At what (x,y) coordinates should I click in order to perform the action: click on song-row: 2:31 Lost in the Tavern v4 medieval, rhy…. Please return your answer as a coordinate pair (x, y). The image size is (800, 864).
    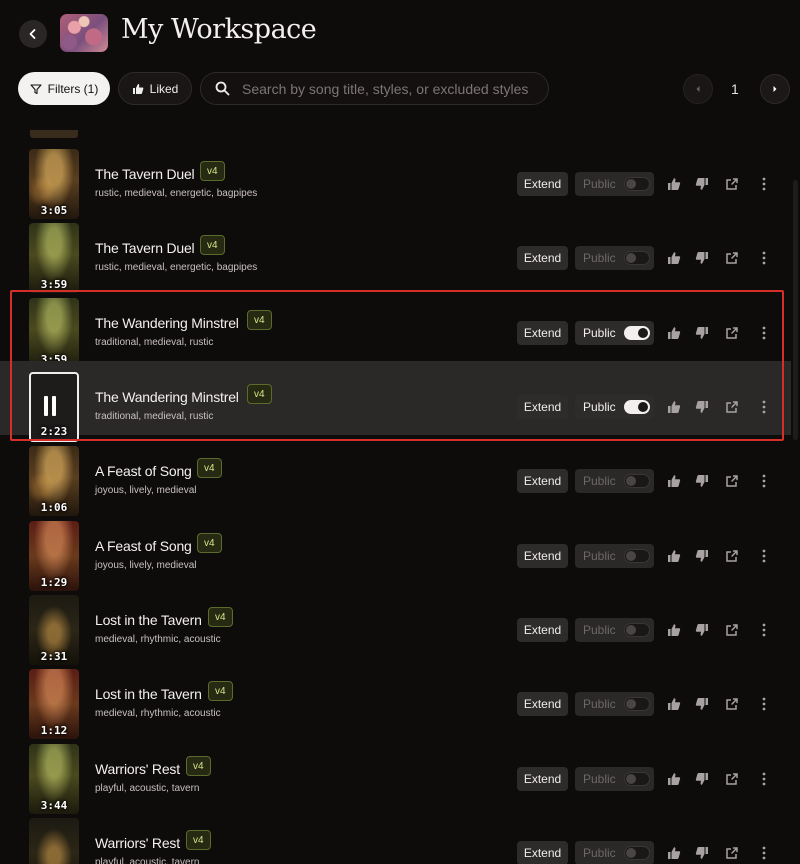
    Looking at the image, I should click on (400, 624).